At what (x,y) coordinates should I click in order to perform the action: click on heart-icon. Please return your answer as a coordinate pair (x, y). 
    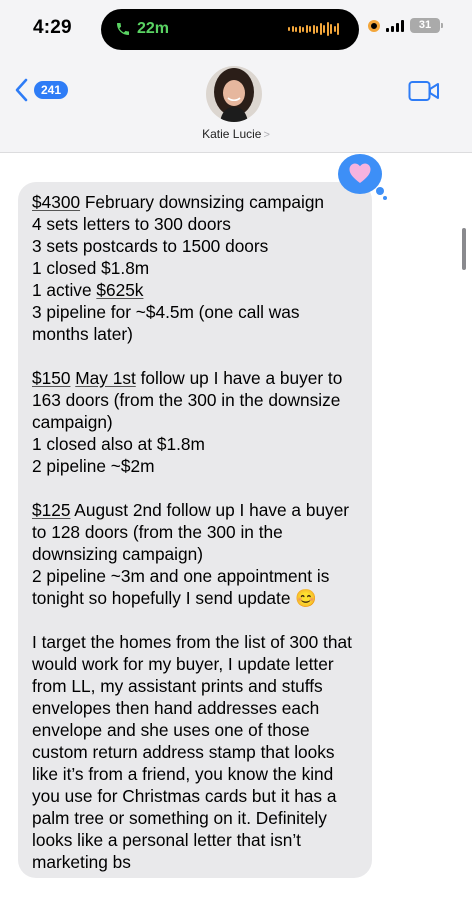
    Looking at the image, I should click on (360, 173).